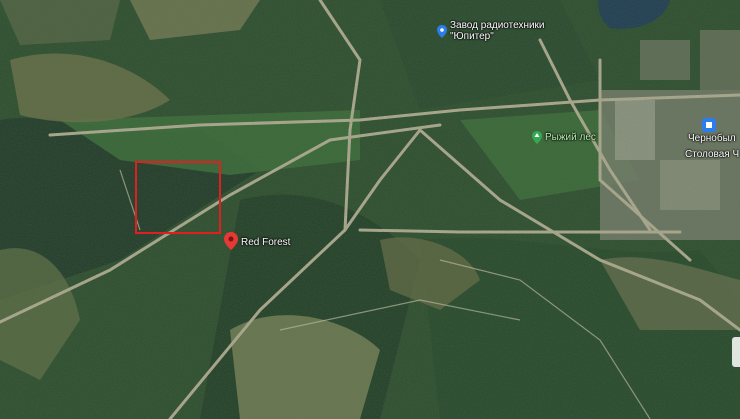  I want to click on city-label-text: Чернобыл, so click(712, 138).